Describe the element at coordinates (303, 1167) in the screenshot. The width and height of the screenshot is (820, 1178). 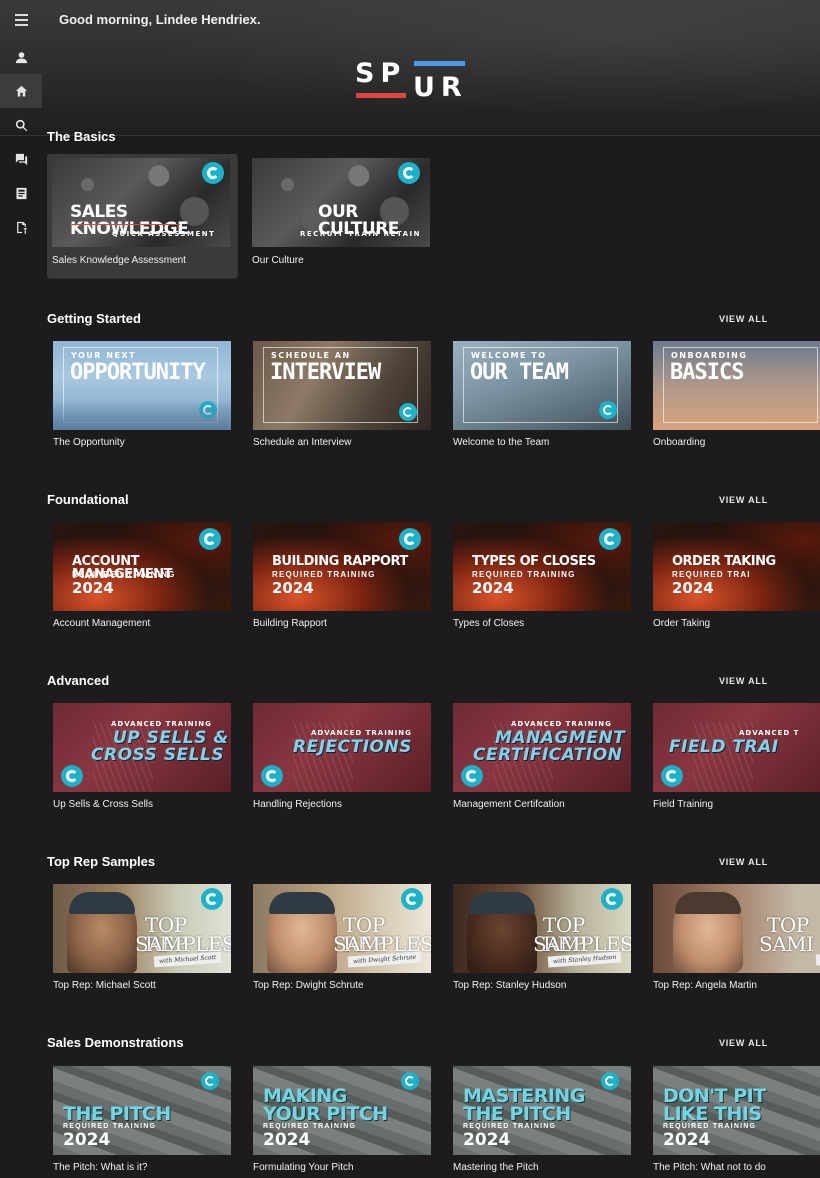
I see `card-label: Formulating Your Pitch` at that location.